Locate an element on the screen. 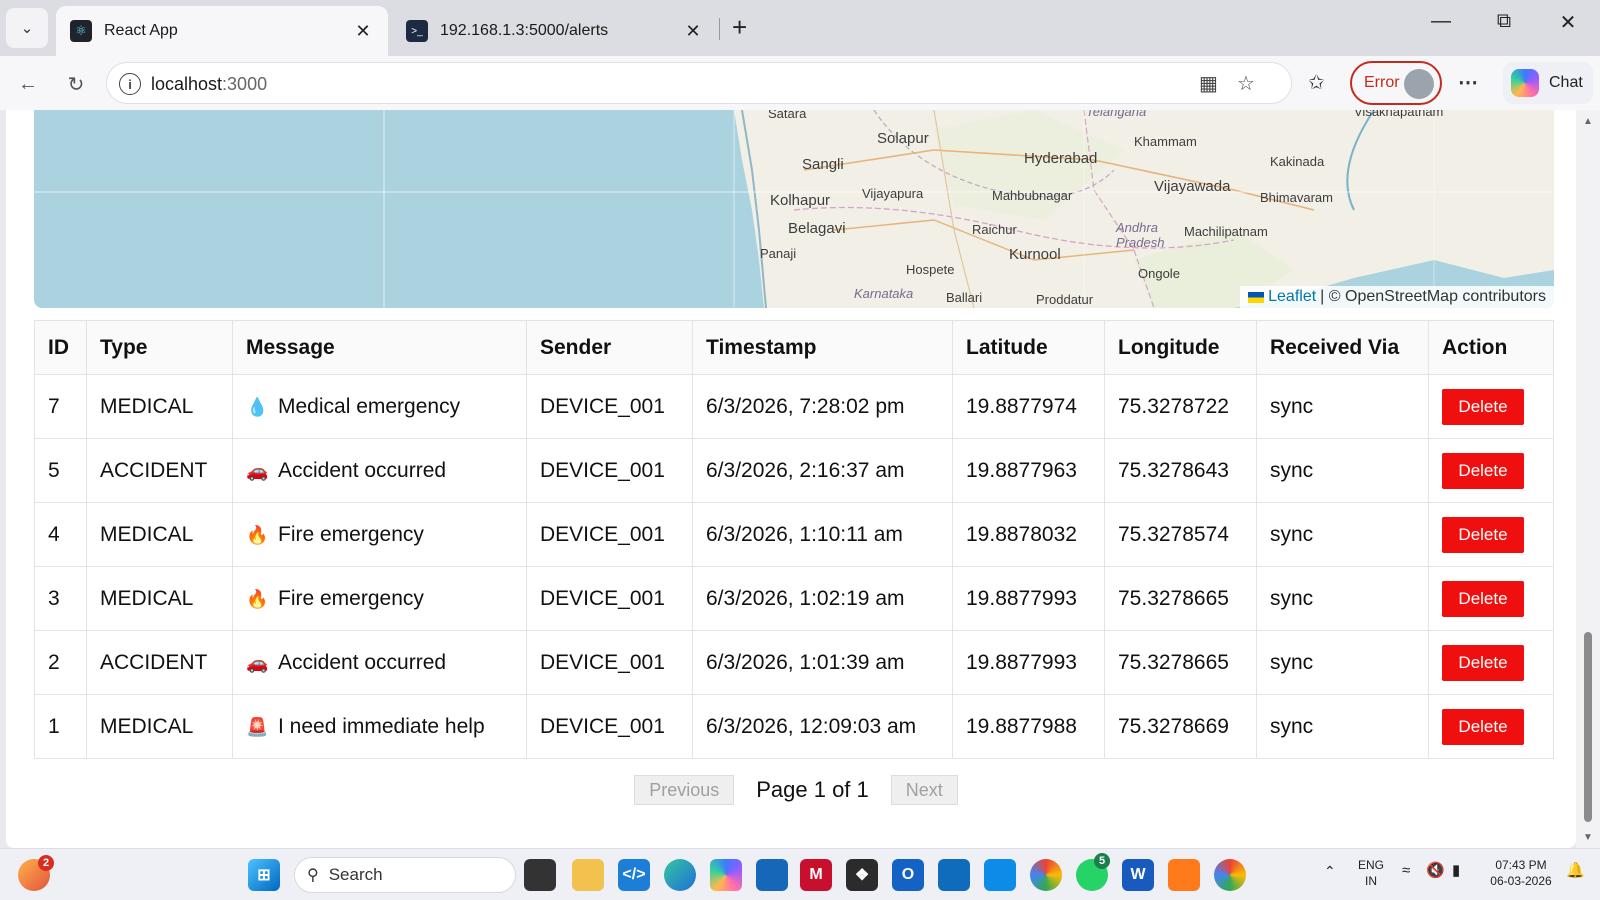 This screenshot has height=900, width=1600. message-text: I need immediate help is located at coordinates (381, 726).